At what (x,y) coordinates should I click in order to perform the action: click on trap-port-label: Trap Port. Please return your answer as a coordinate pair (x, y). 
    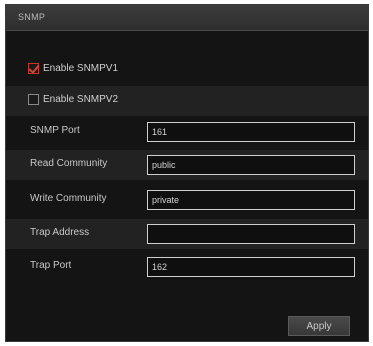
    Looking at the image, I should click on (51, 265).